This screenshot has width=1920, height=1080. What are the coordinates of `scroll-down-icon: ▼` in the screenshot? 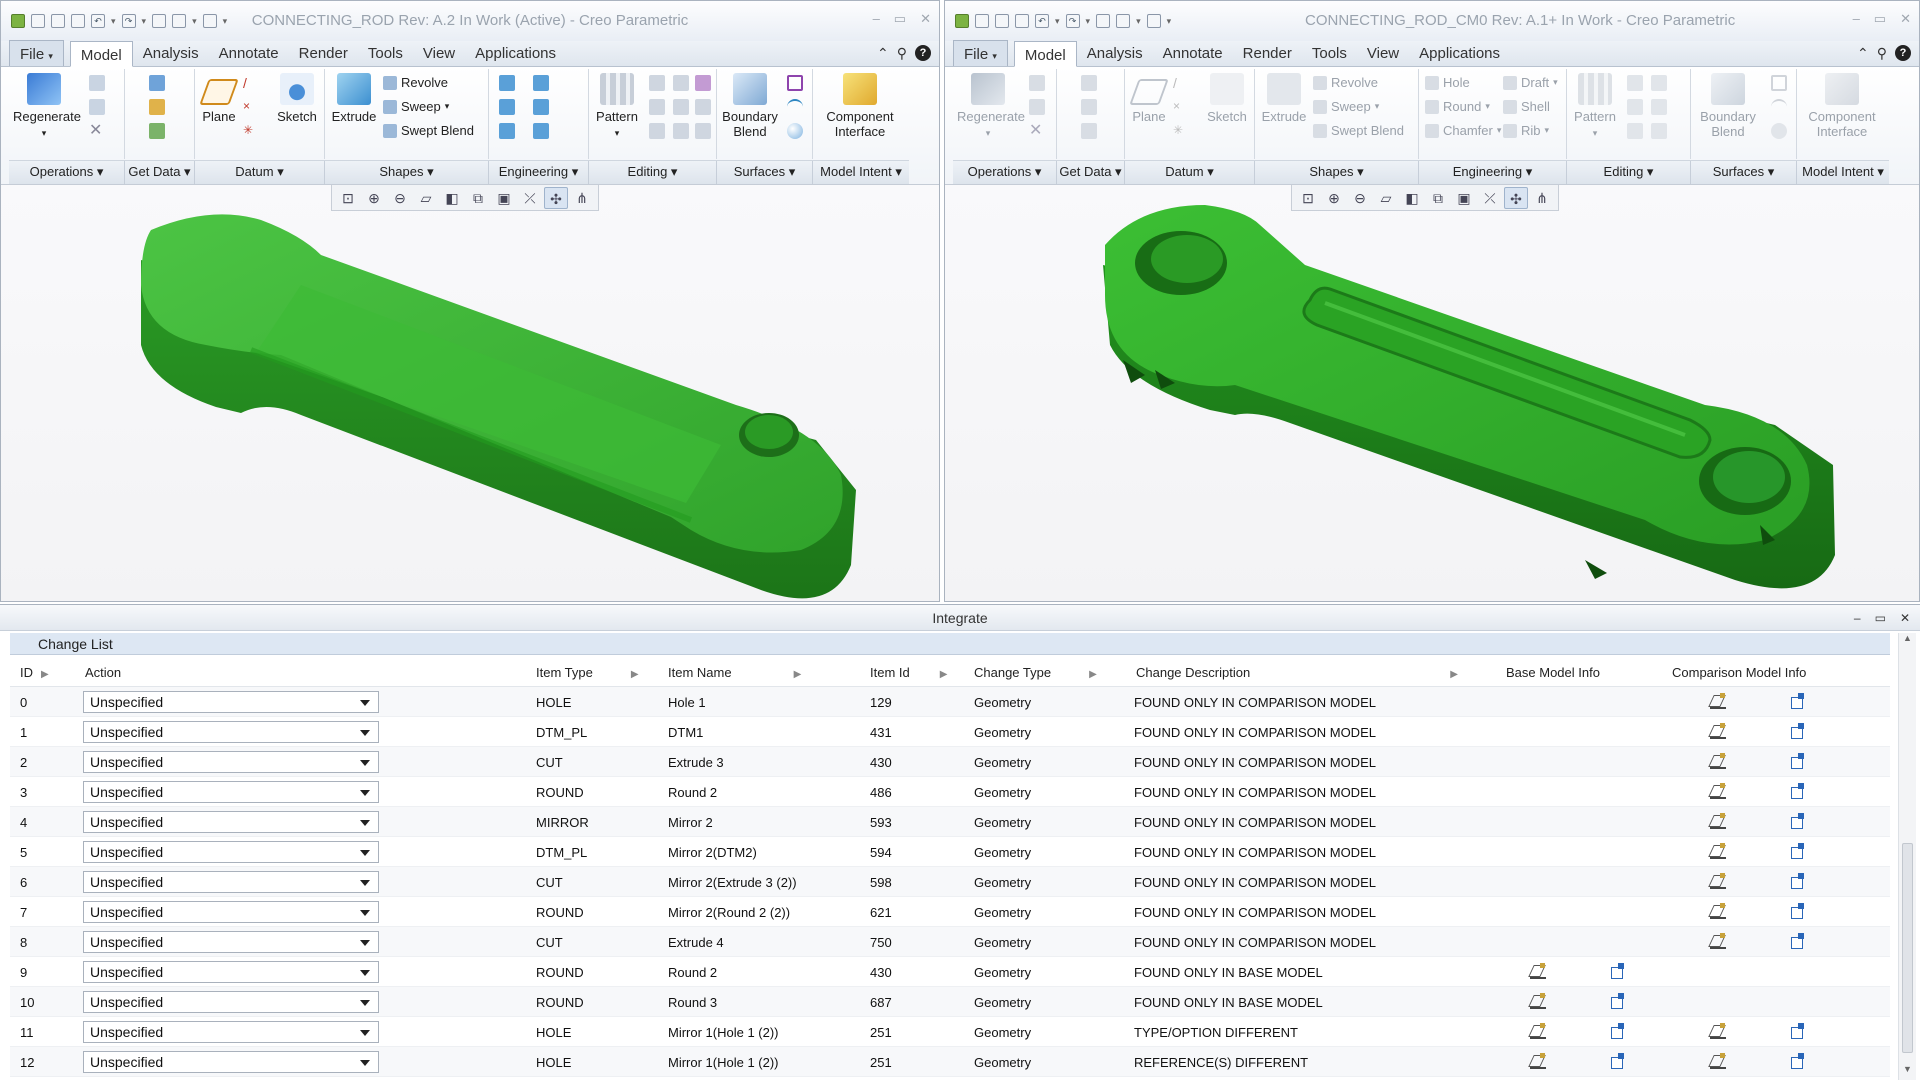 It's located at (1907, 1072).